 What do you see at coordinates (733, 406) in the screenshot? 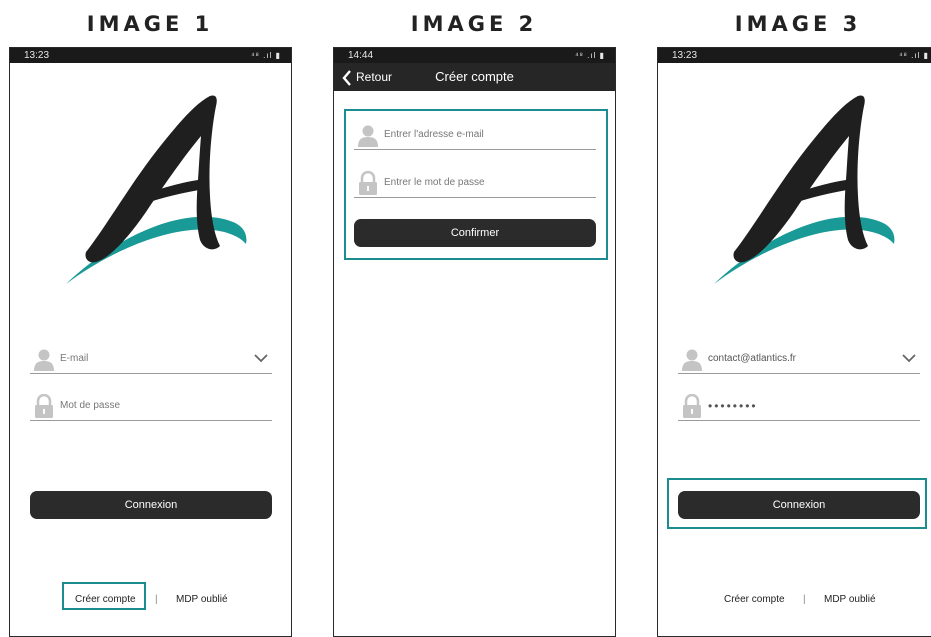
I see `password-mask: ••••••••` at bounding box center [733, 406].